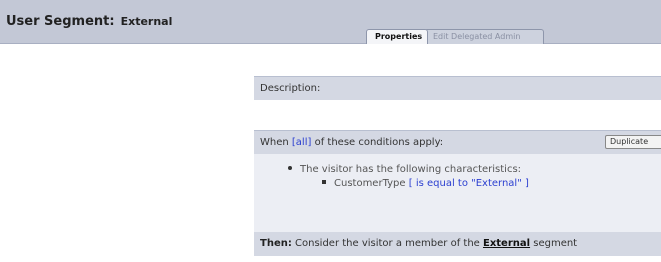 This screenshot has height=262, width=661. What do you see at coordinates (290, 168) in the screenshot?
I see `bullet-icon` at bounding box center [290, 168].